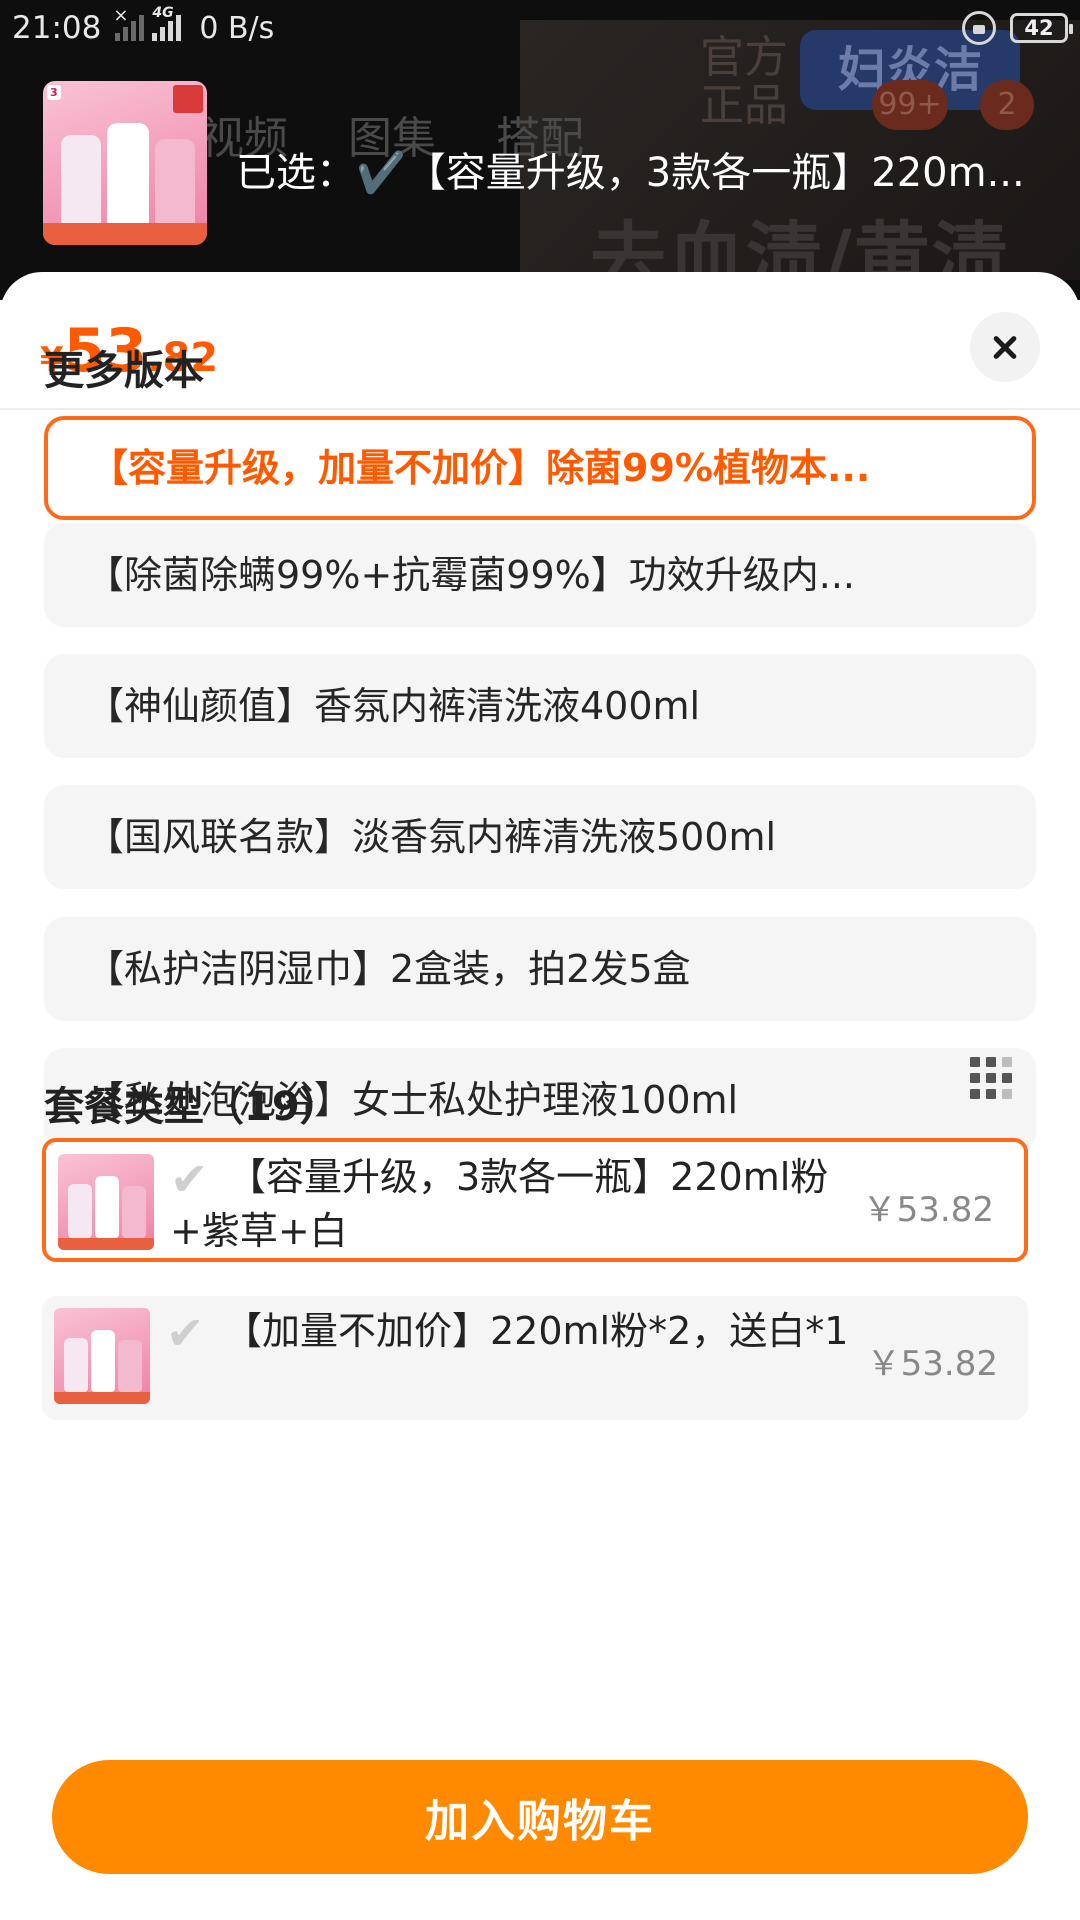 This screenshot has width=1080, height=1920. Describe the element at coordinates (1007, 105) in the screenshot. I see `background-badge: 2` at that location.